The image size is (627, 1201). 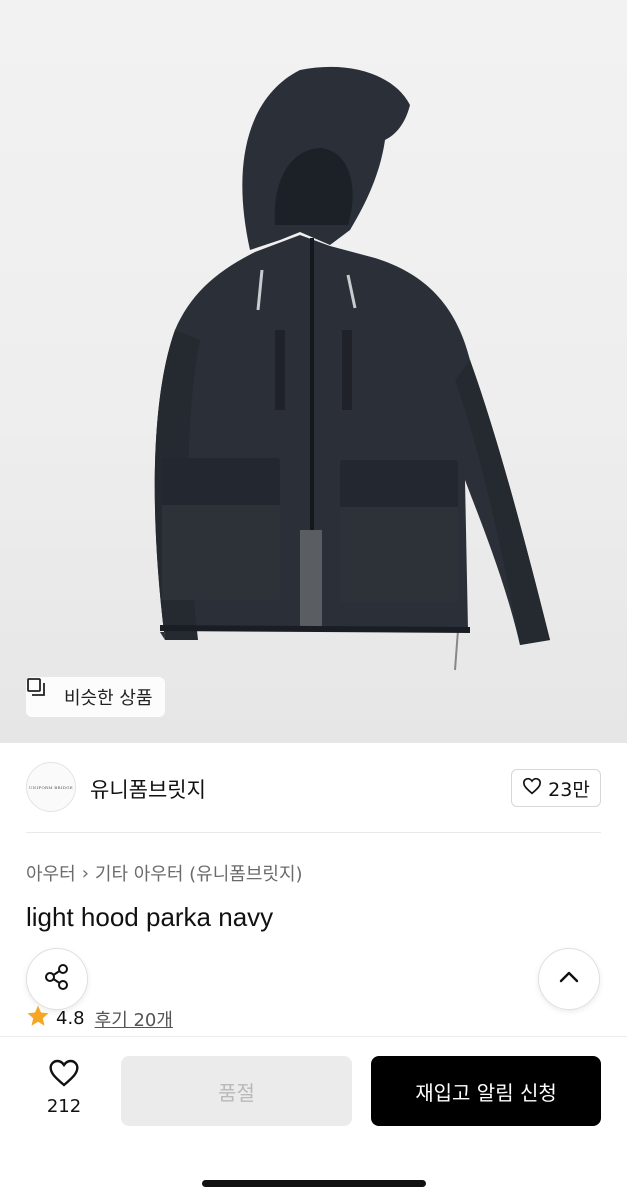 I want to click on review-link: 후기 20개, so click(x=134, y=1019).